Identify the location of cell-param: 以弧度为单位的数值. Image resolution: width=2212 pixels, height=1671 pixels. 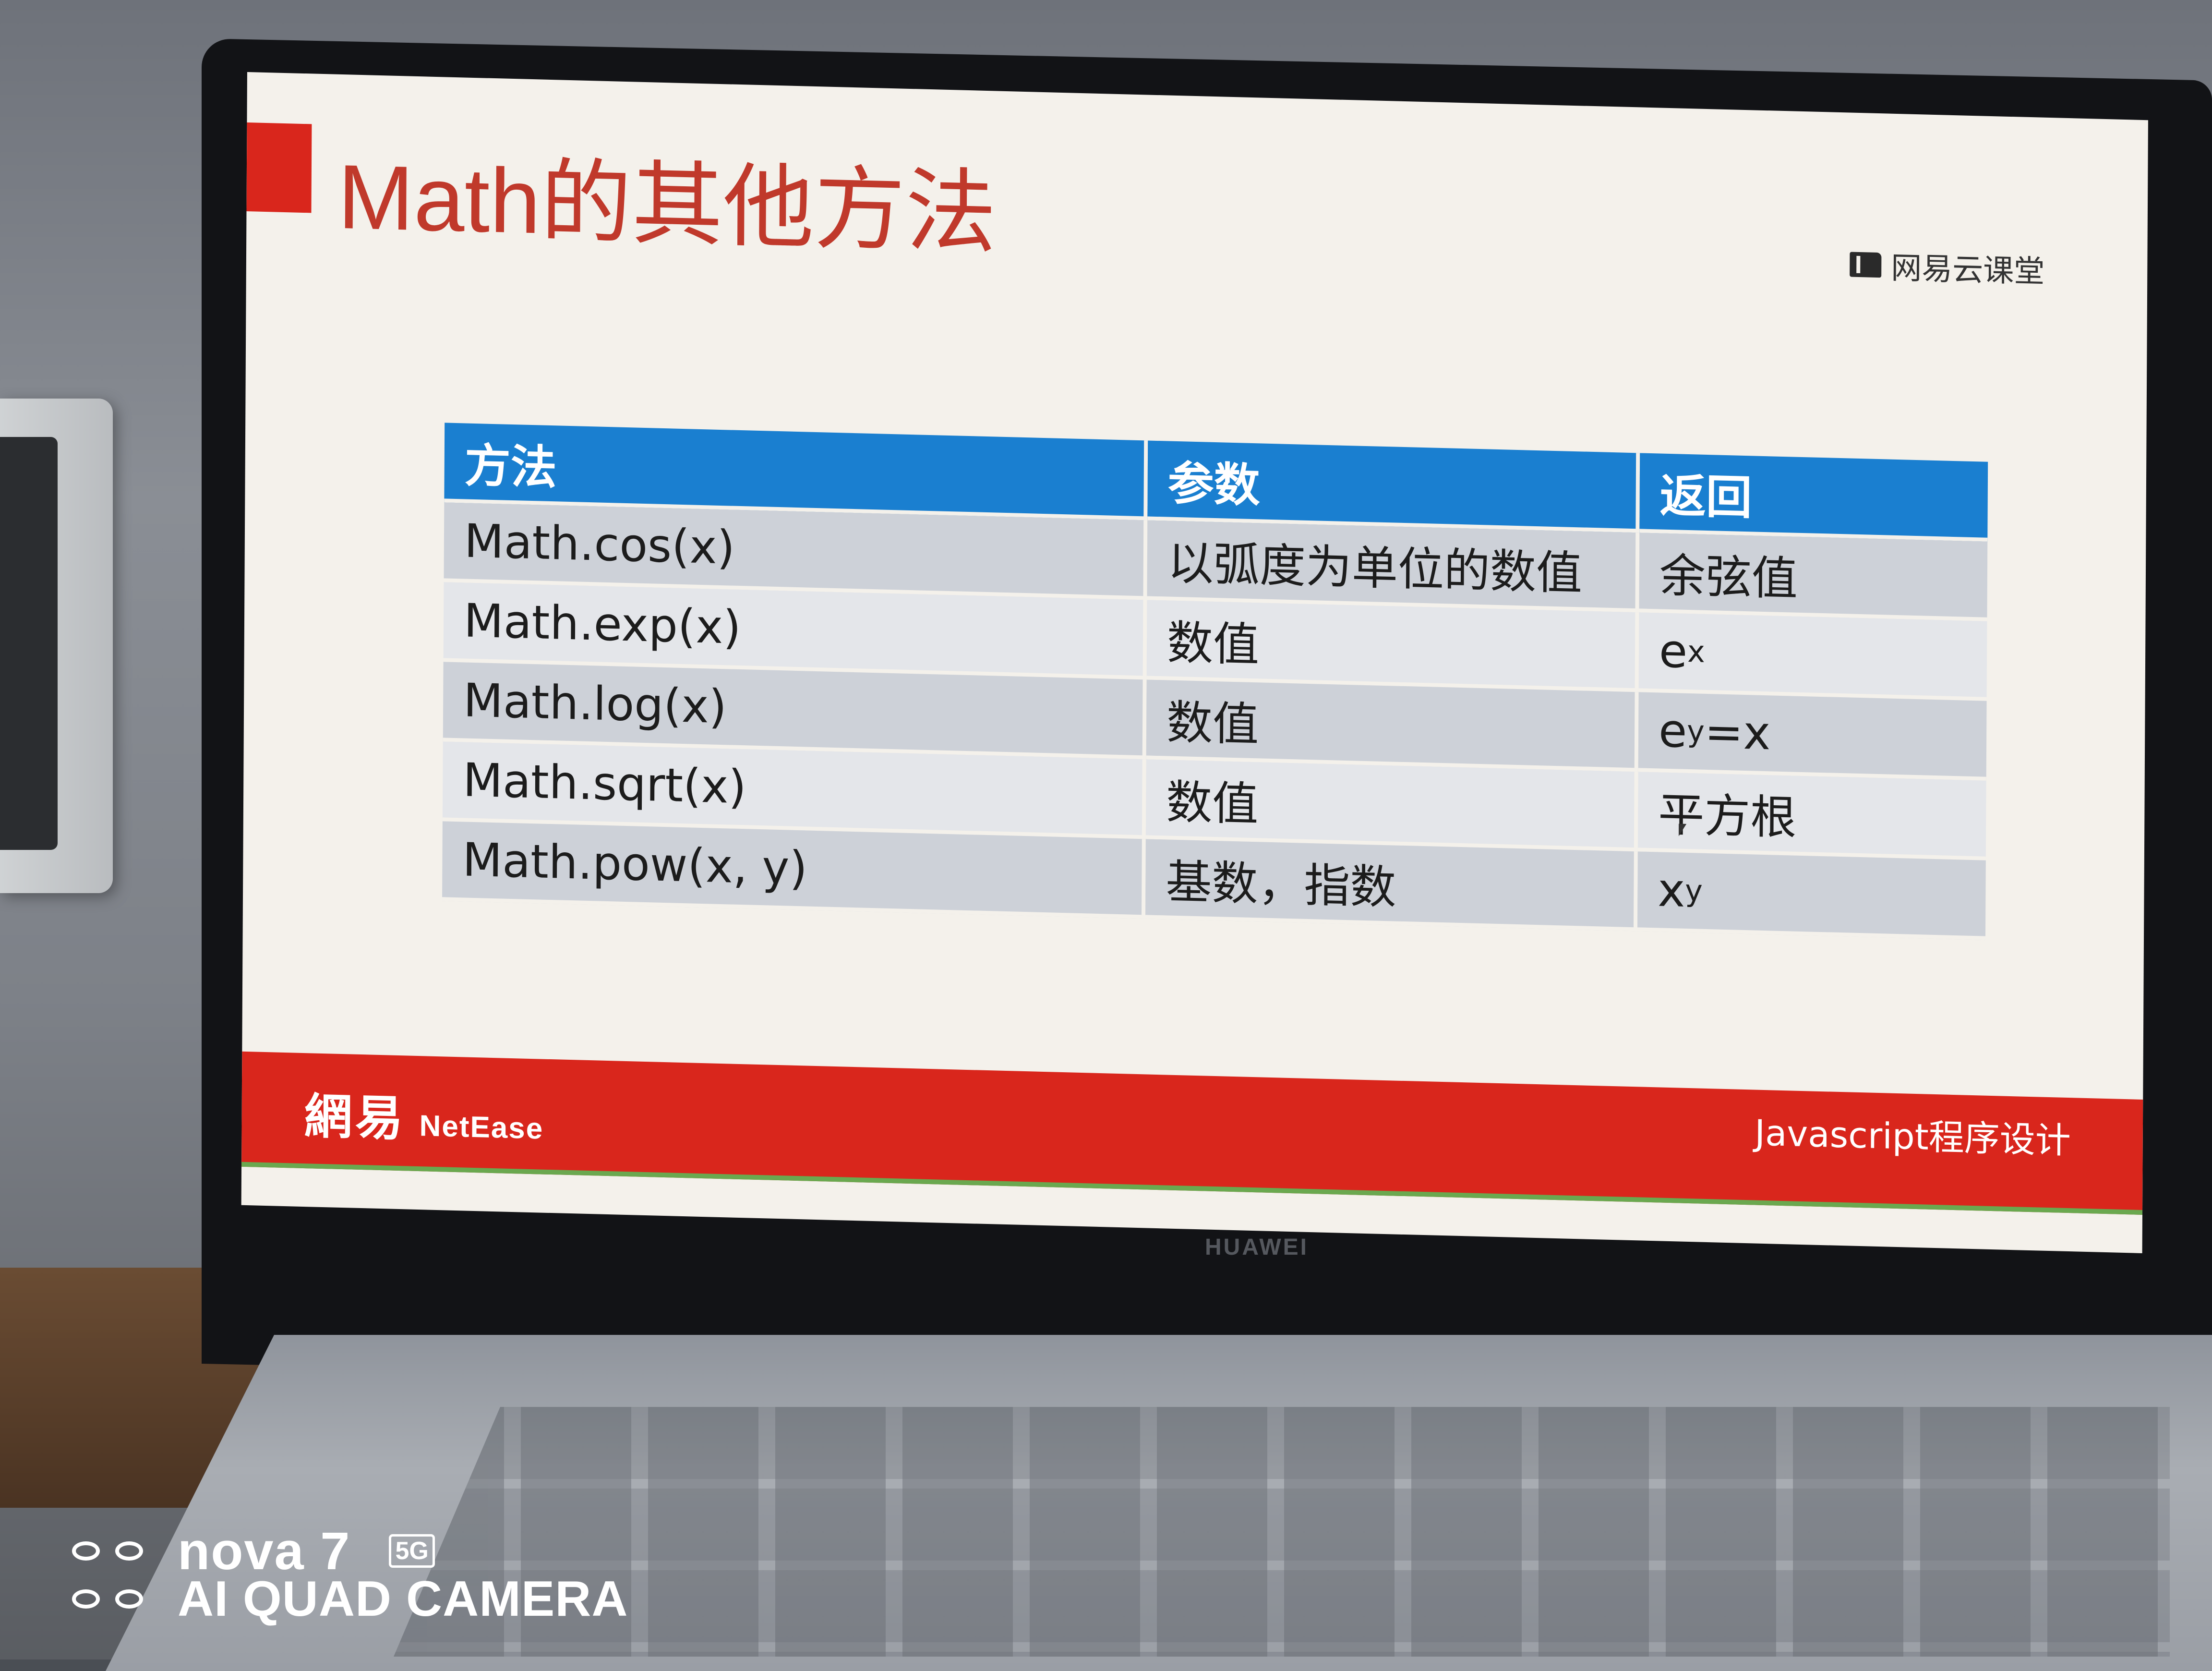
(1393, 567).